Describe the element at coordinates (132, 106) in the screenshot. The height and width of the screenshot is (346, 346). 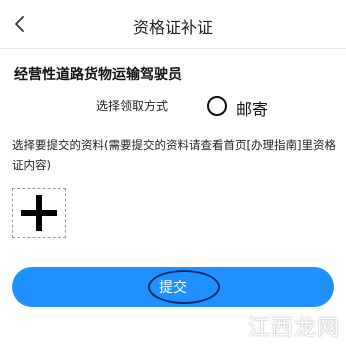
I see `pickup-method-label: 选择领取方式` at that location.